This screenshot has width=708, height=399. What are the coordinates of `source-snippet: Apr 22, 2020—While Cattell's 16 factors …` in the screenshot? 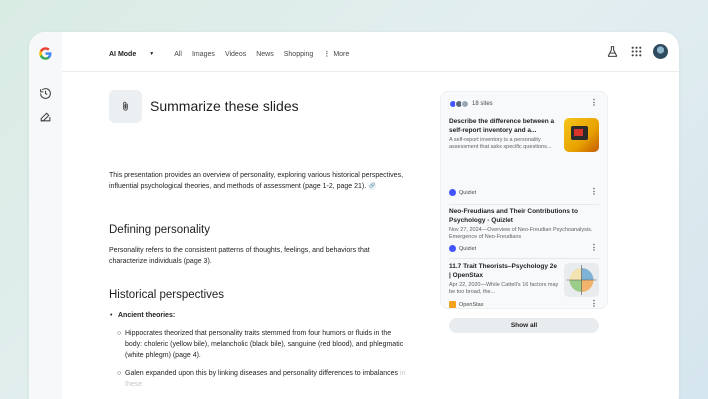 It's located at (504, 288).